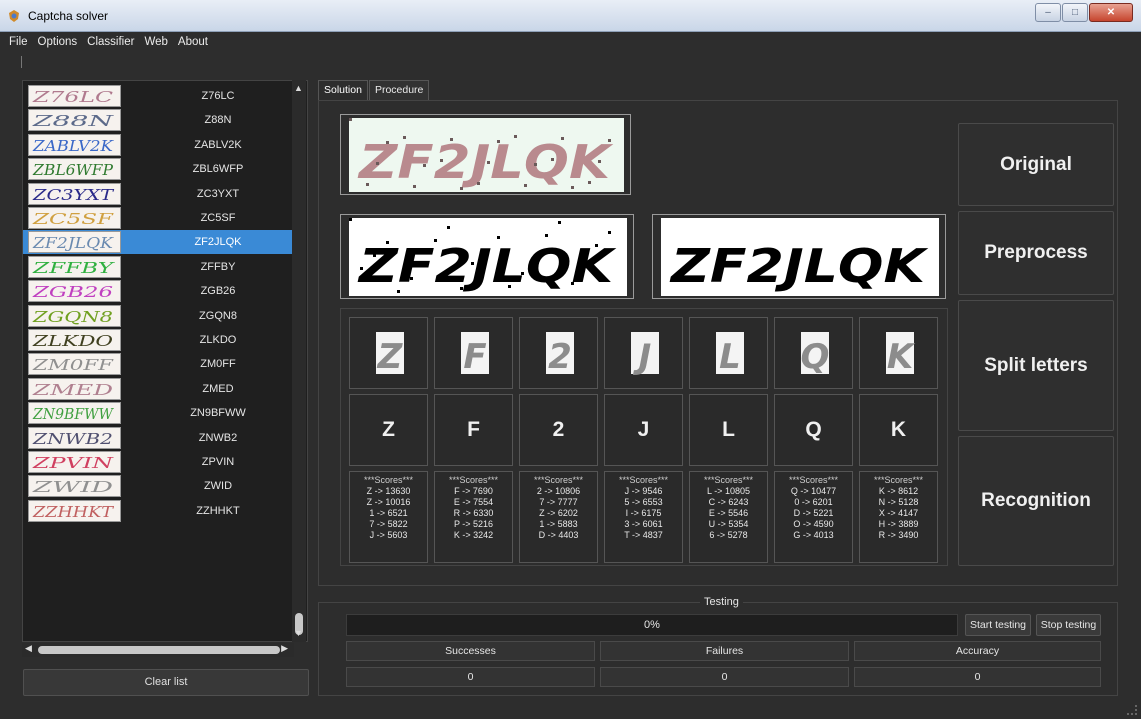 This screenshot has width=1141, height=719. What do you see at coordinates (159, 120) in the screenshot?
I see `captcha-list-item: Z88N Z88N` at bounding box center [159, 120].